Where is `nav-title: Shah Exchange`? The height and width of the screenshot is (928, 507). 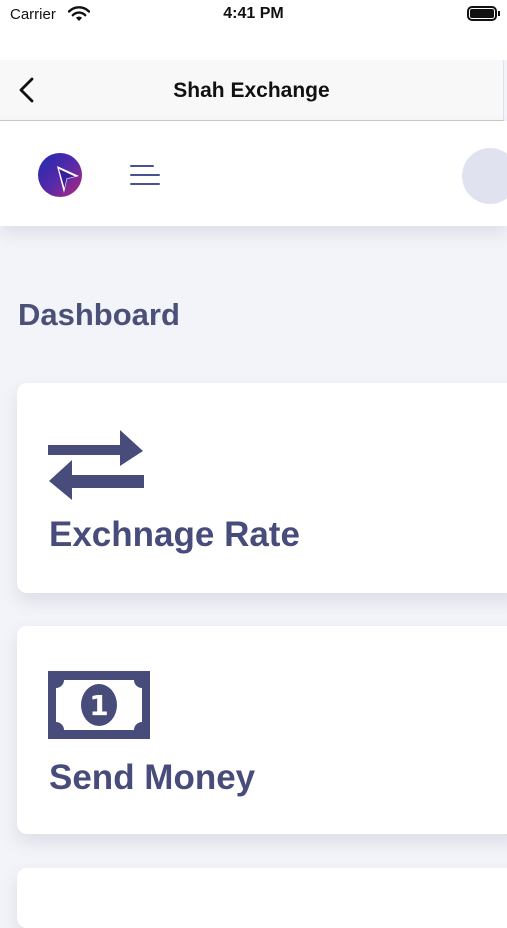
nav-title: Shah Exchange is located at coordinates (251, 90).